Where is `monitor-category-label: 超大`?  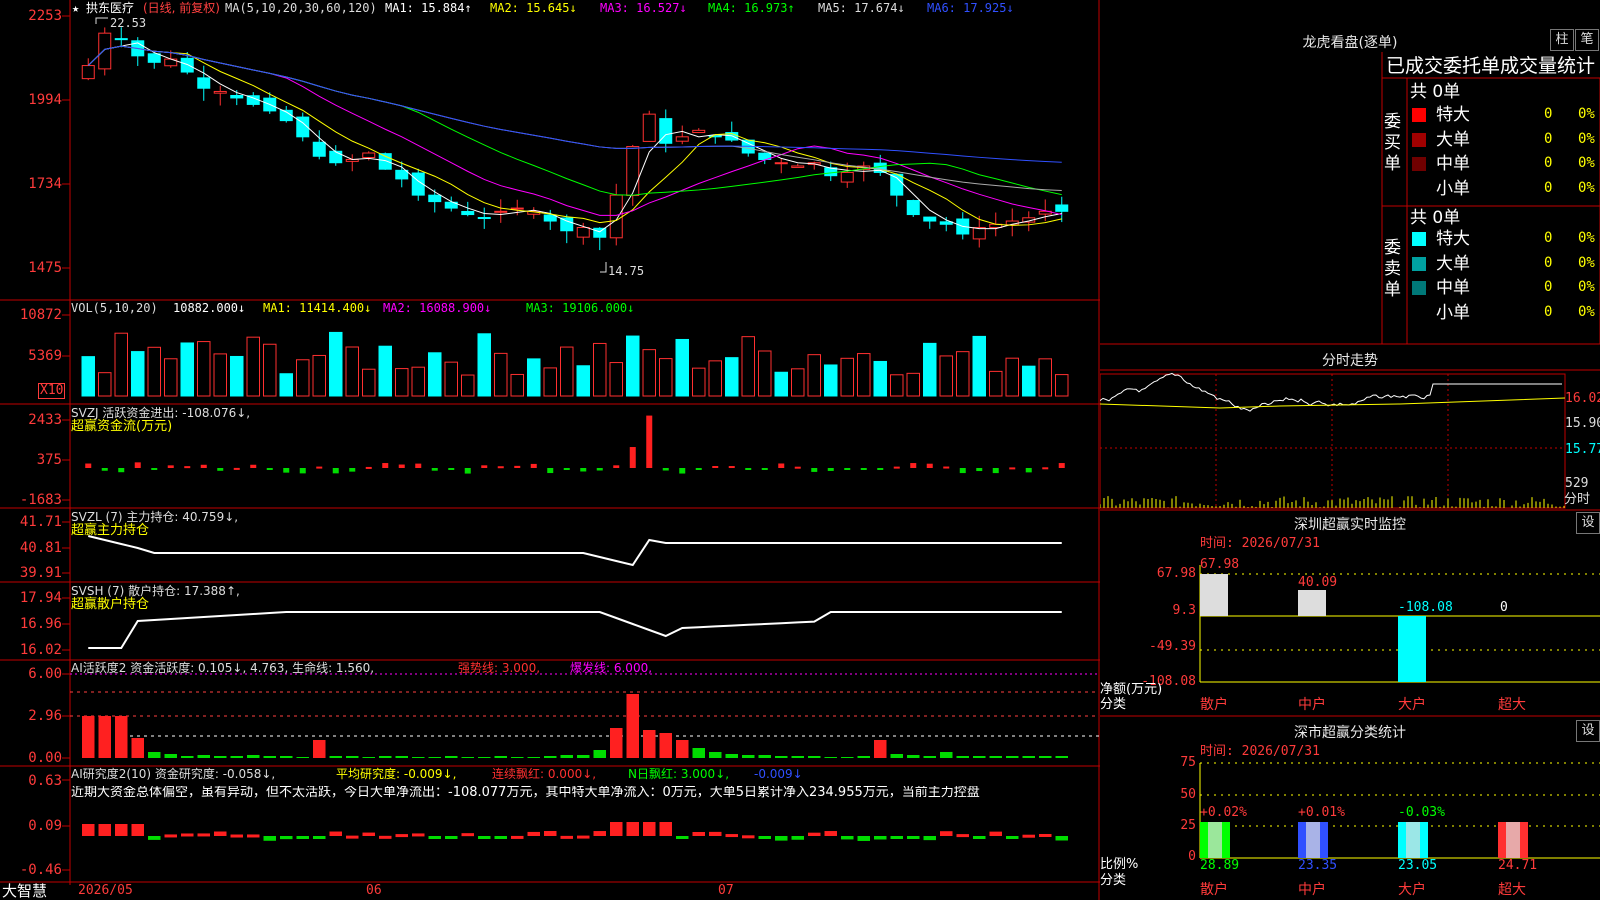 monitor-category-label: 超大 is located at coordinates (1512, 705).